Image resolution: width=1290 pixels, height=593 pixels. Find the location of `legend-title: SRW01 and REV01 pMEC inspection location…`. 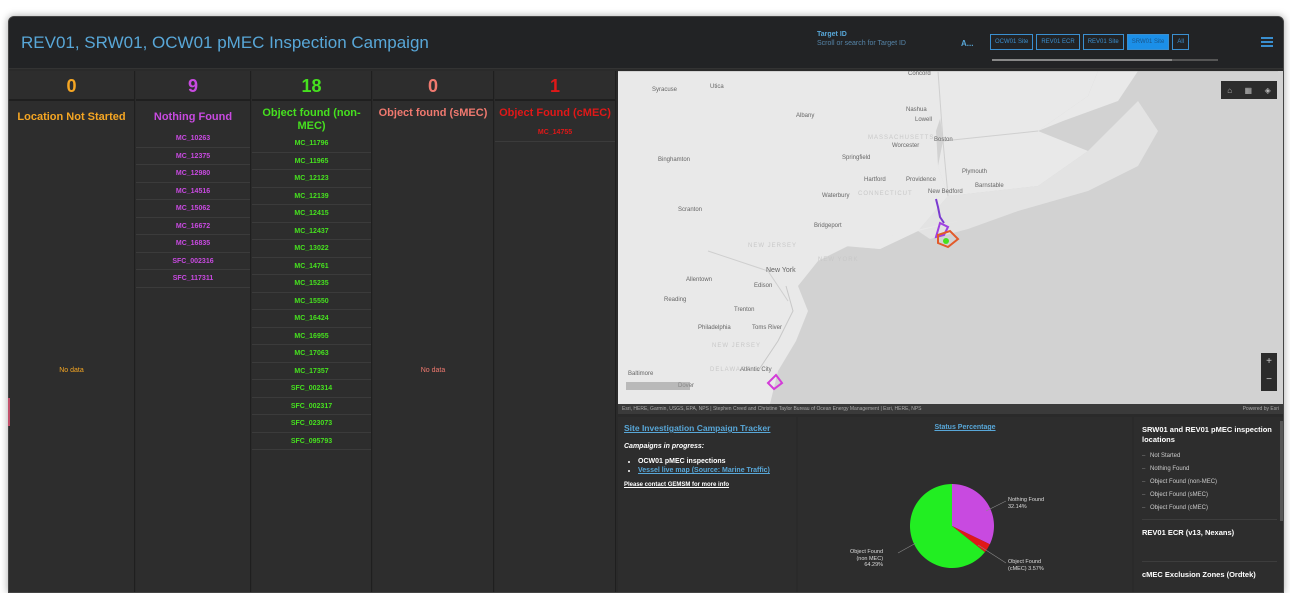

legend-title: SRW01 and REV01 pMEC inspection location… is located at coordinates (1207, 434).